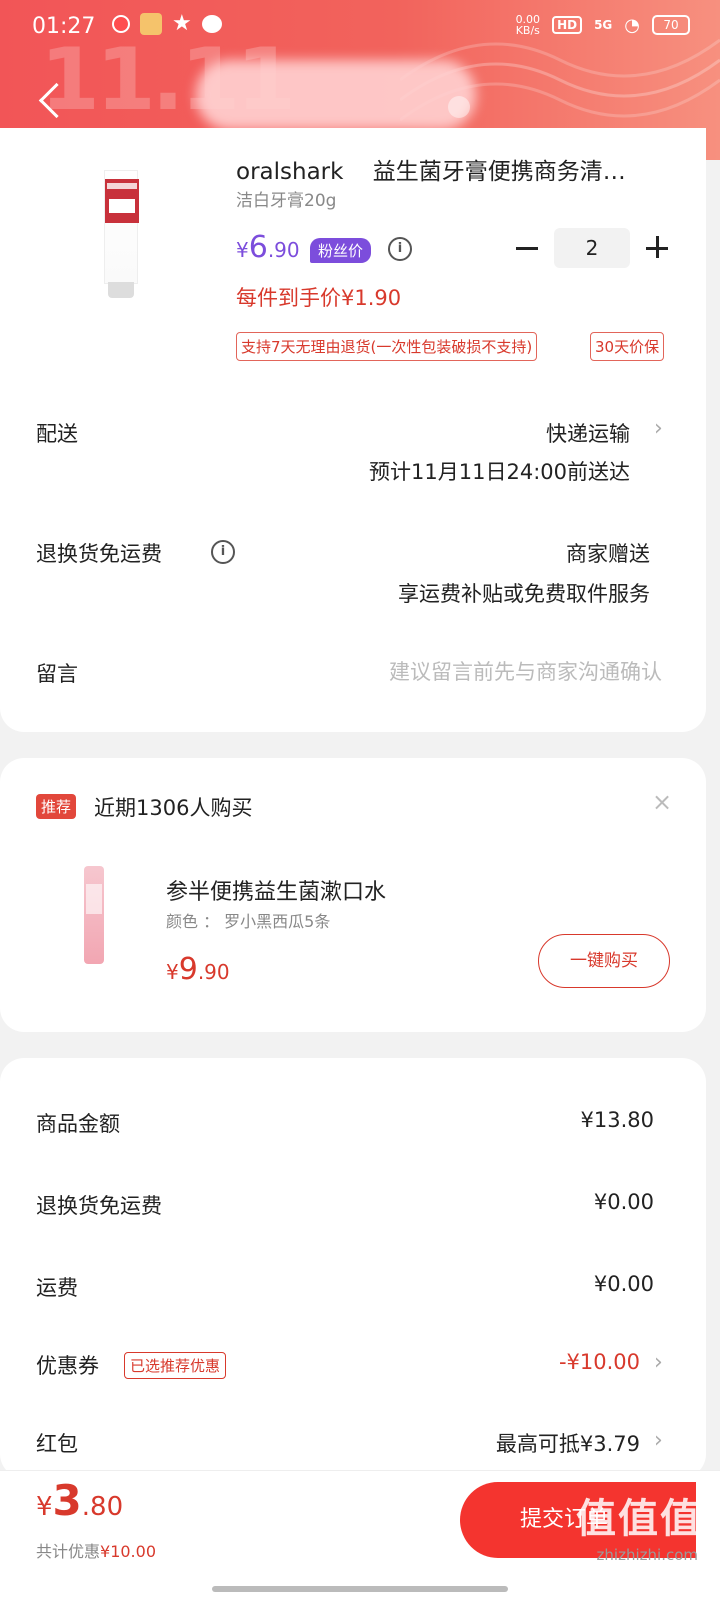 The image size is (720, 1601). What do you see at coordinates (658, 248) in the screenshot?
I see `quantity-increase-button` at bounding box center [658, 248].